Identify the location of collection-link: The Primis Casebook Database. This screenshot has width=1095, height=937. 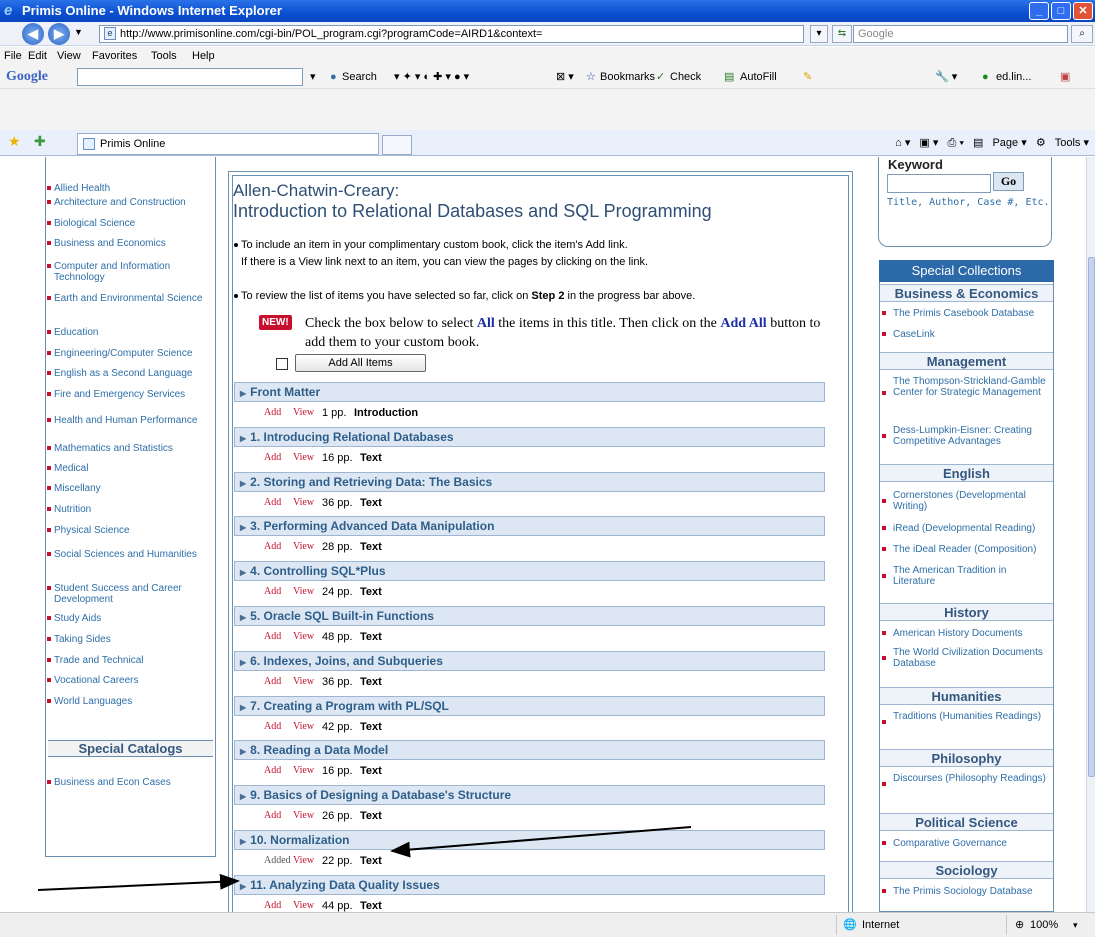
(966, 313).